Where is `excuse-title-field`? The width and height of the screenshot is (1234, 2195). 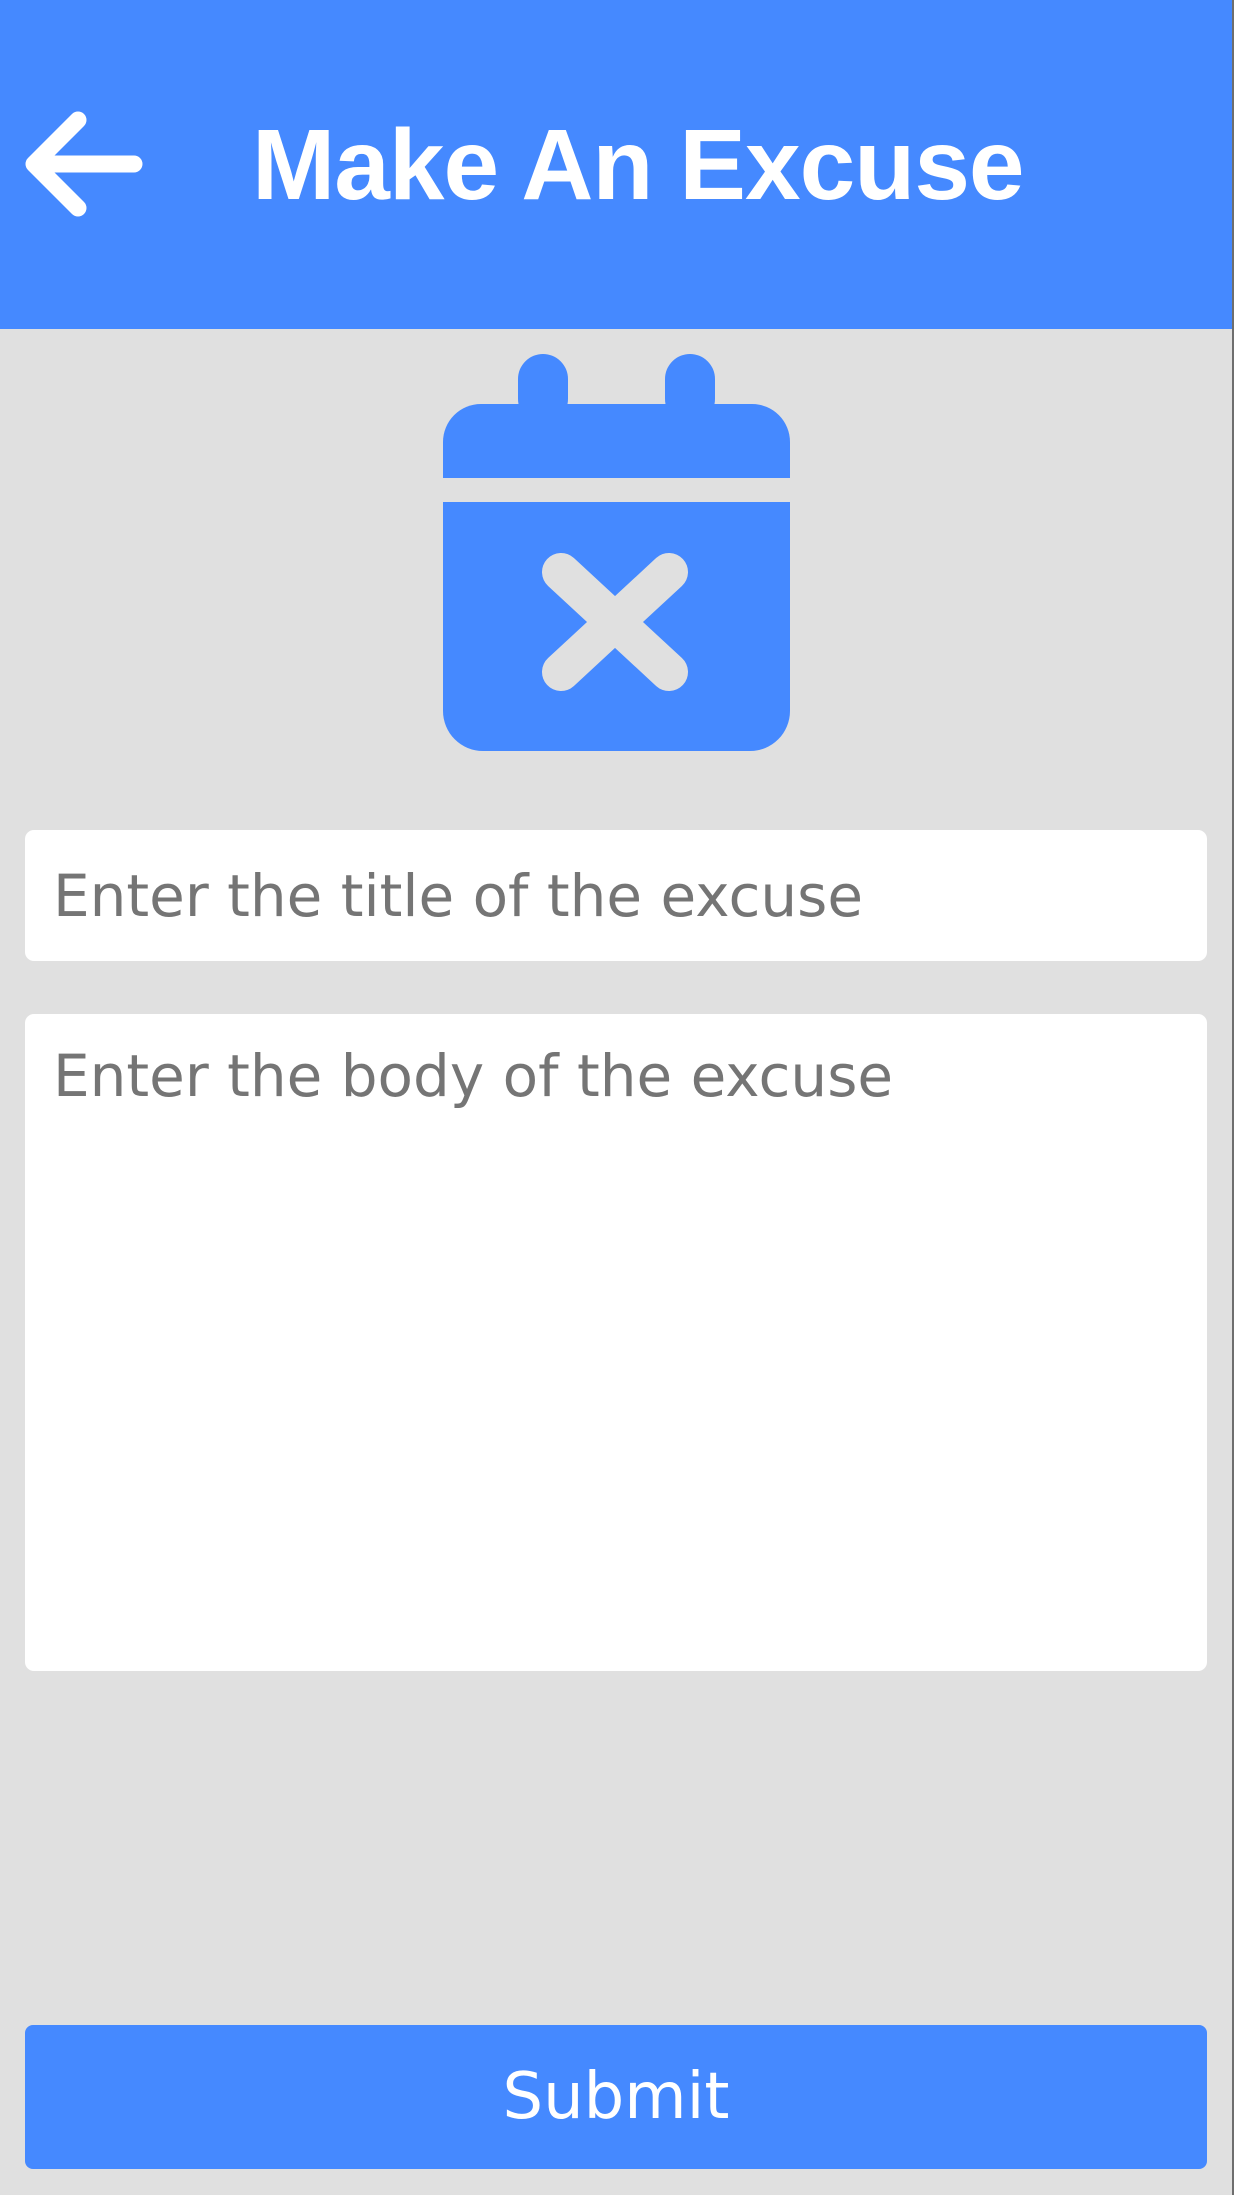
excuse-title-field is located at coordinates (616, 895).